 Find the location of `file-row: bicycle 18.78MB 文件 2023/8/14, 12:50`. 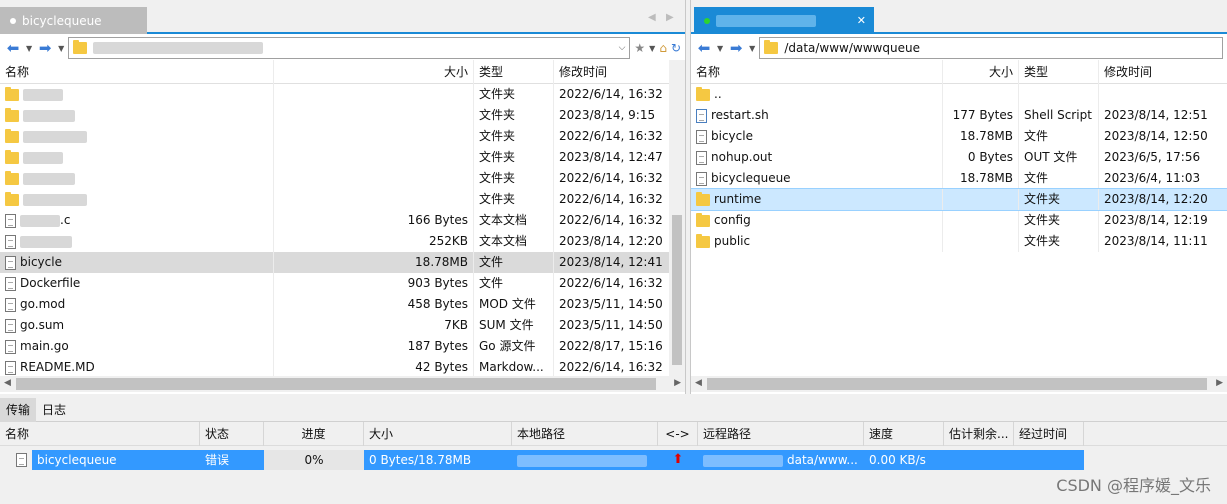

file-row: bicycle 18.78MB 文件 2023/8/14, 12:50 is located at coordinates (959, 136).